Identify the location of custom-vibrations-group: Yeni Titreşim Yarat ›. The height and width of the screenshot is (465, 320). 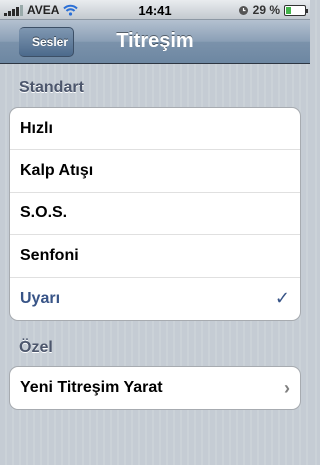
(155, 388).